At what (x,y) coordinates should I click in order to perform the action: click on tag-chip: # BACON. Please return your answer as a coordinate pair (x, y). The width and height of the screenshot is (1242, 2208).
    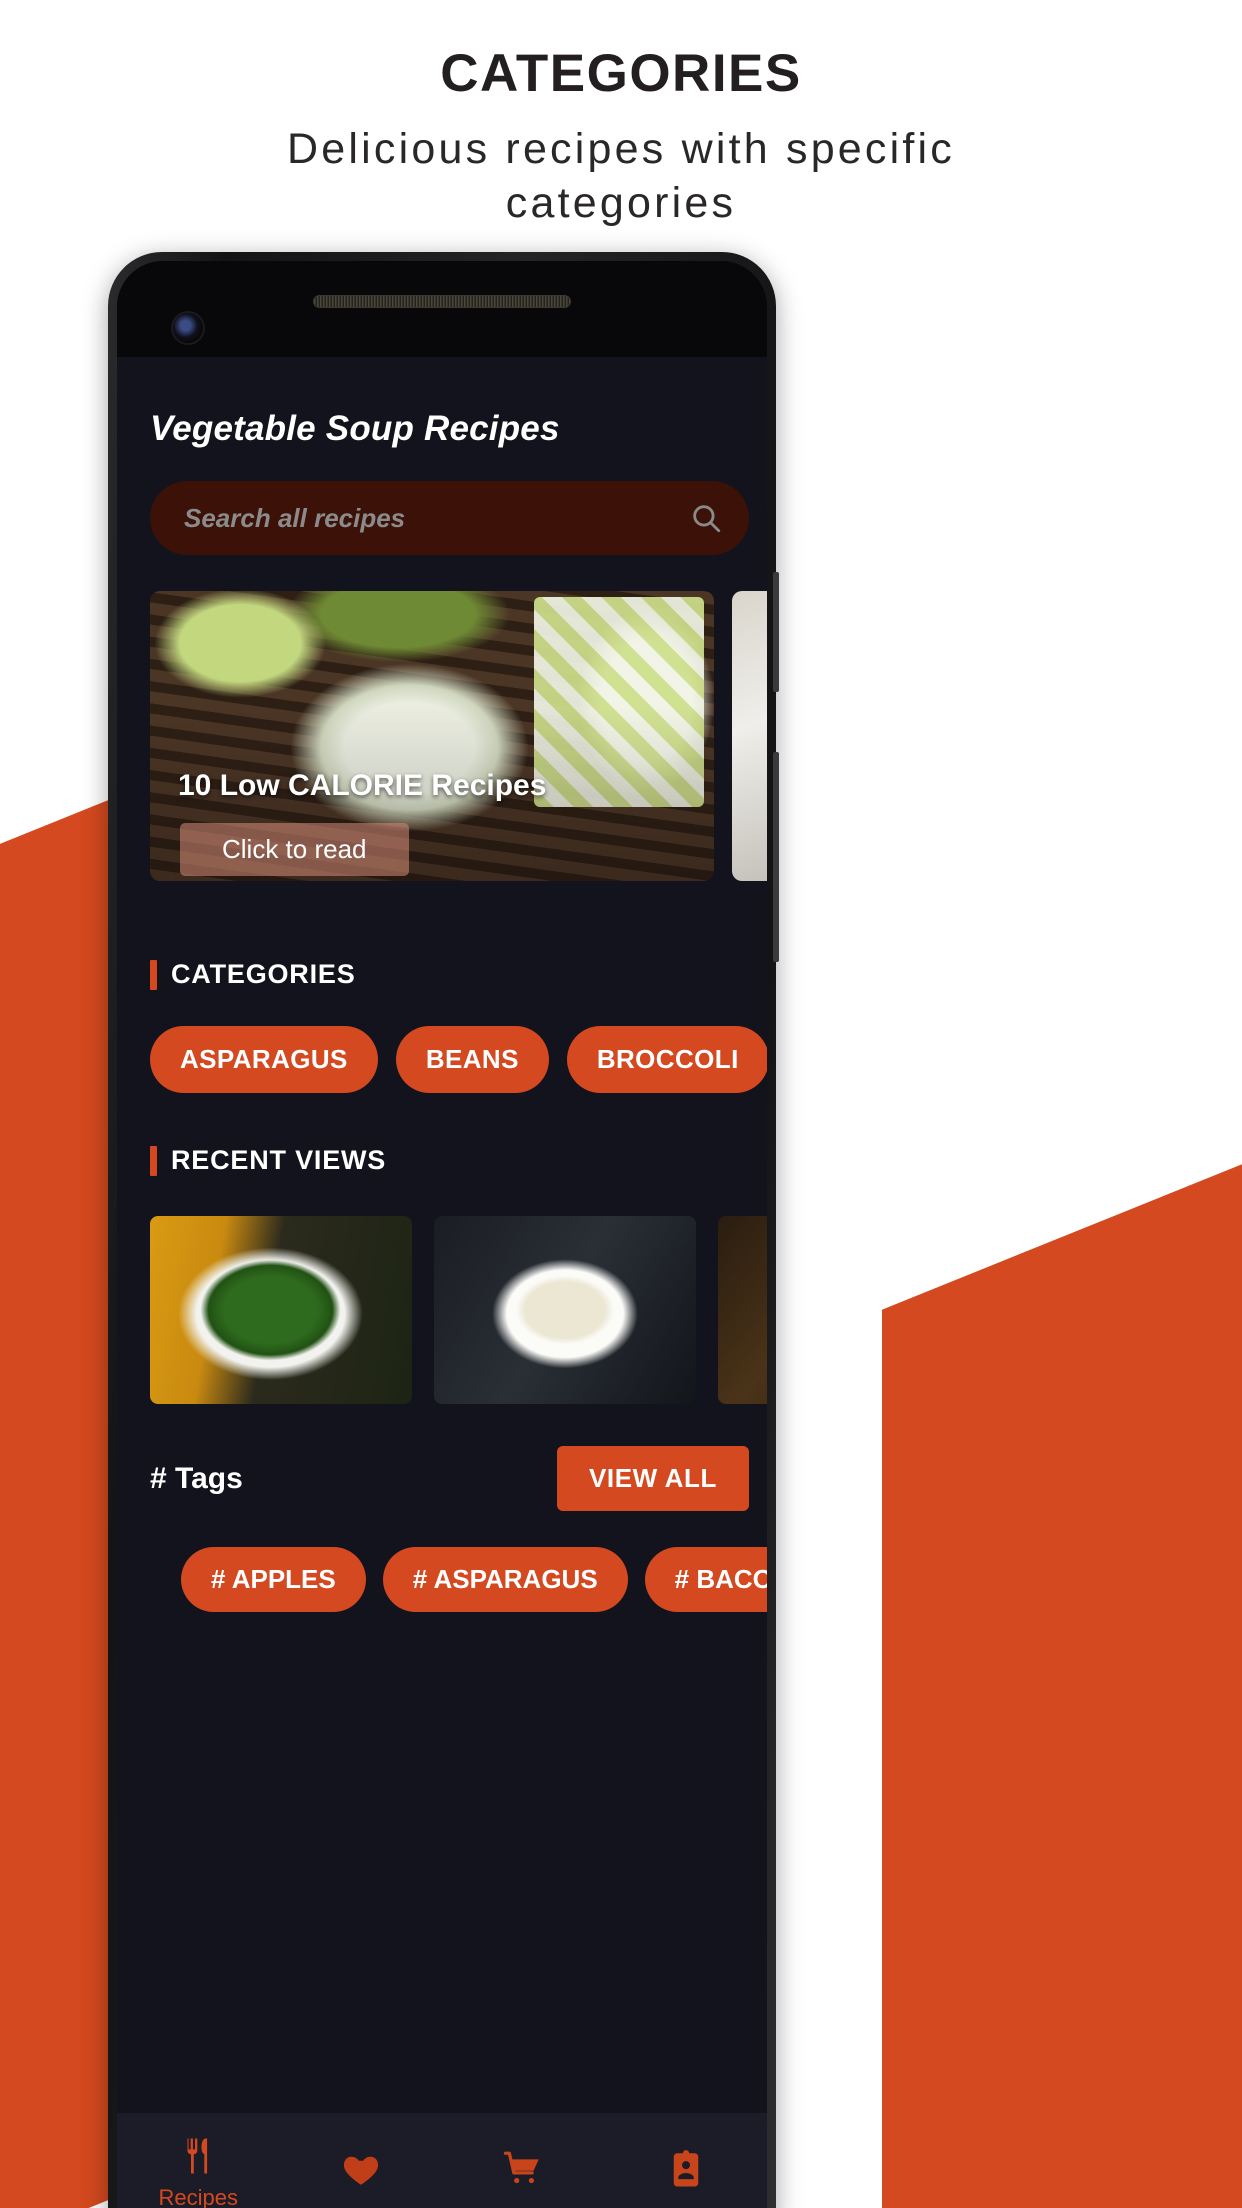
    Looking at the image, I should click on (705, 1579).